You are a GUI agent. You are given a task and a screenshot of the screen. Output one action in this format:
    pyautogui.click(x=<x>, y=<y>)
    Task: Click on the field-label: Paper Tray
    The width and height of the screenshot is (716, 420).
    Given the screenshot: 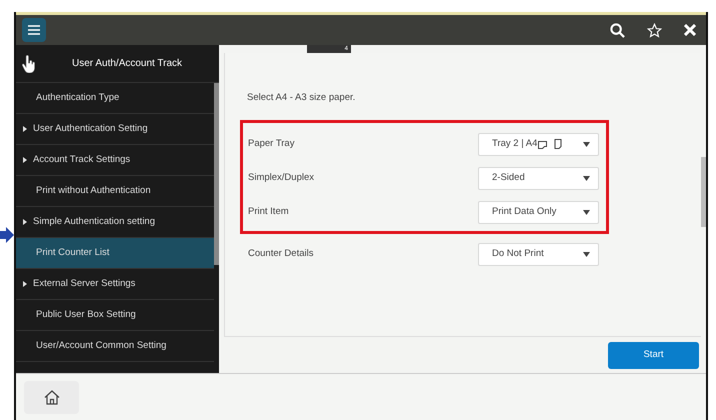 What is the action you would take?
    pyautogui.click(x=272, y=144)
    